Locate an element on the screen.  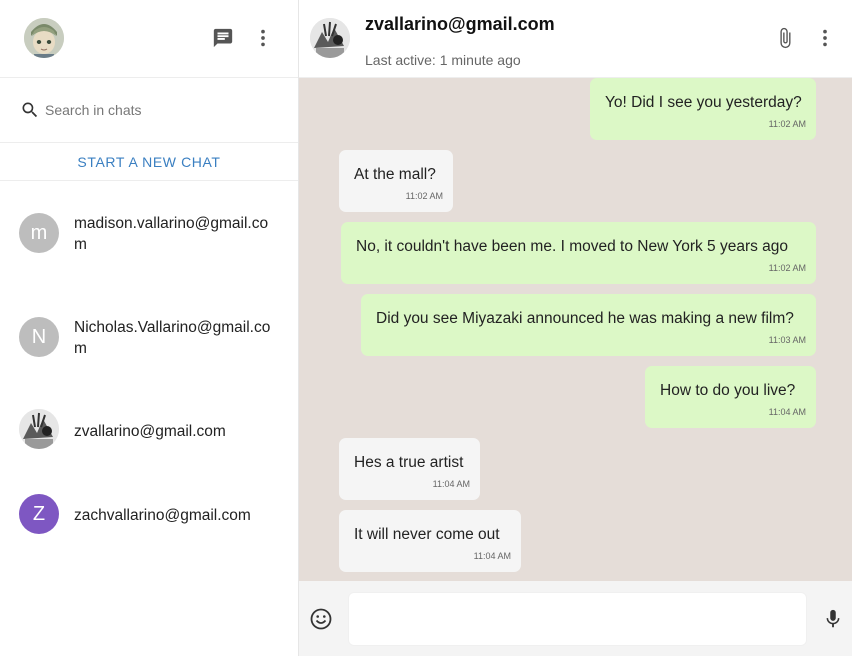
message-text: Hes a true artist is located at coordinates (409, 462).